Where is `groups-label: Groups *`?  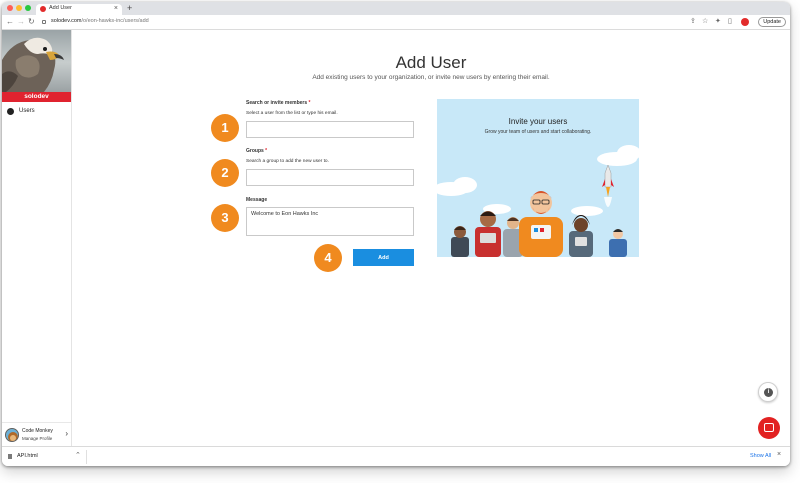 groups-label: Groups * is located at coordinates (256, 151).